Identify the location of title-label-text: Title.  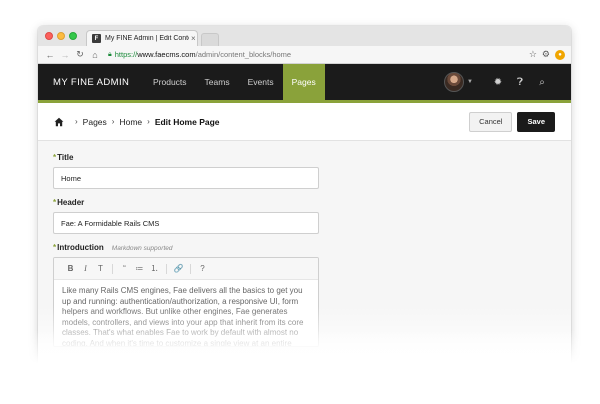
(65, 157).